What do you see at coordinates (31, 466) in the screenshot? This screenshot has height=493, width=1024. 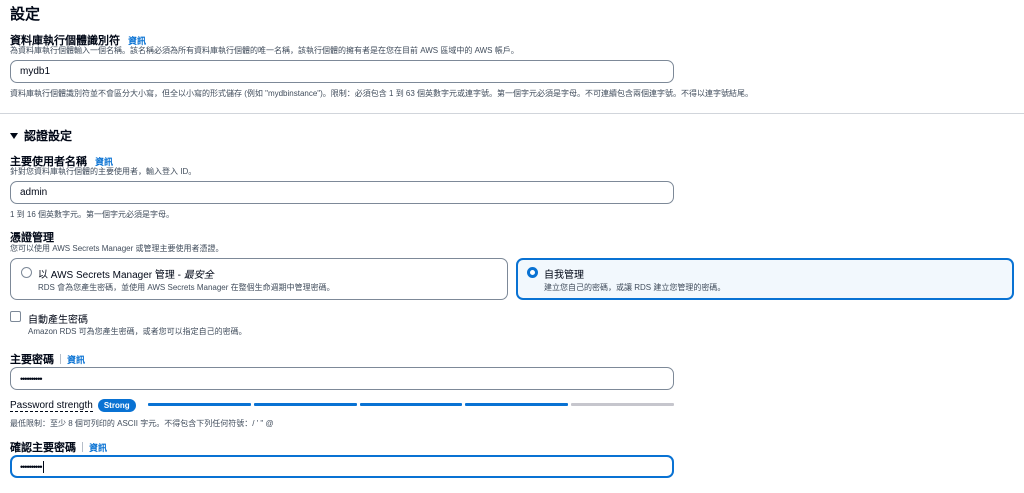 I see `confirm-password-value: ••••••••••` at bounding box center [31, 466].